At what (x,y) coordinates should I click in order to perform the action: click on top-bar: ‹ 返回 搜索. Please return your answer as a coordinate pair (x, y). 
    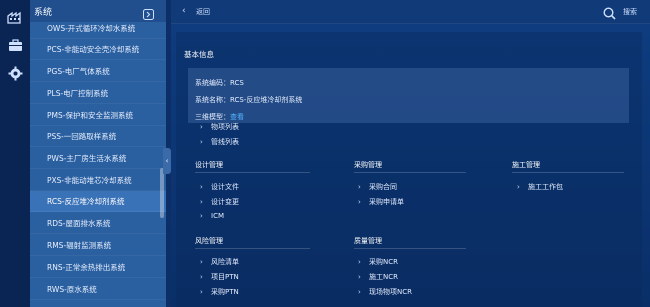
    Looking at the image, I should click on (410, 12).